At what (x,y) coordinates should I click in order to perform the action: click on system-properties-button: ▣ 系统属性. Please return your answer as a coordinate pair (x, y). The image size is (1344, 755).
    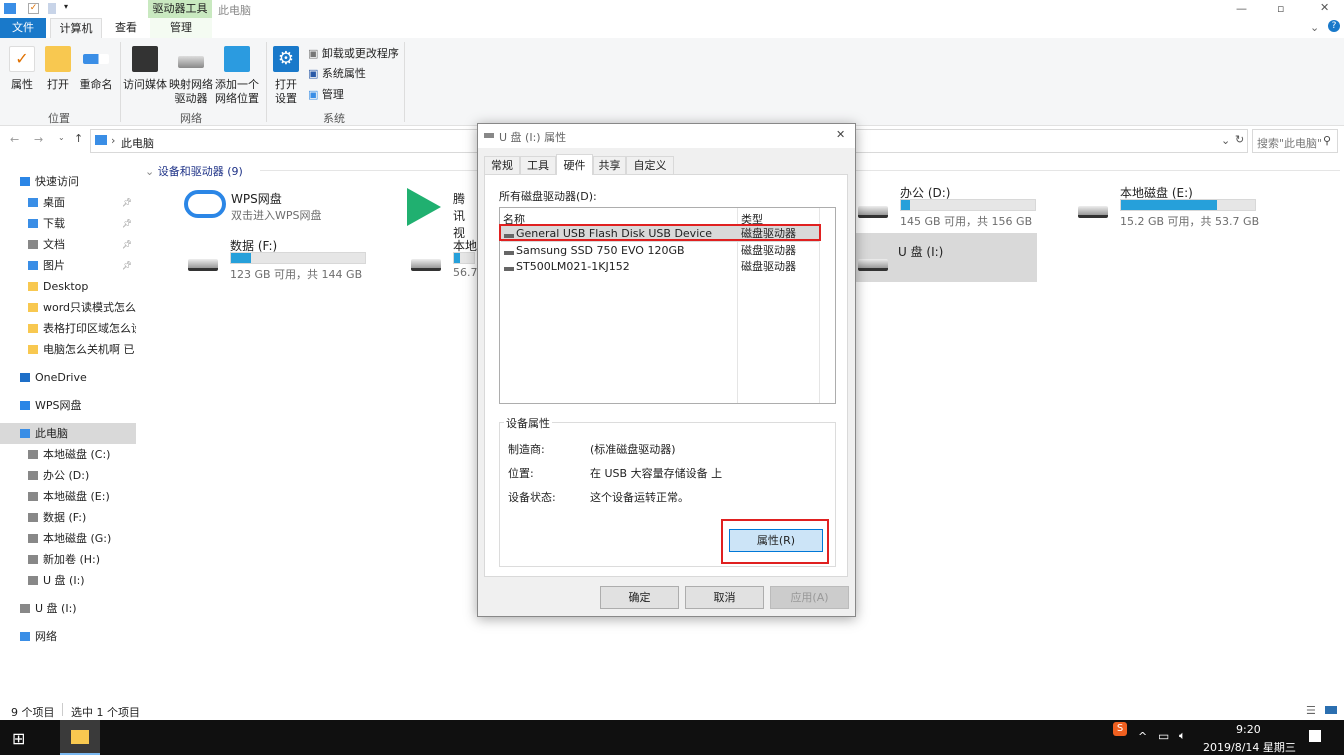
    Looking at the image, I should click on (337, 74).